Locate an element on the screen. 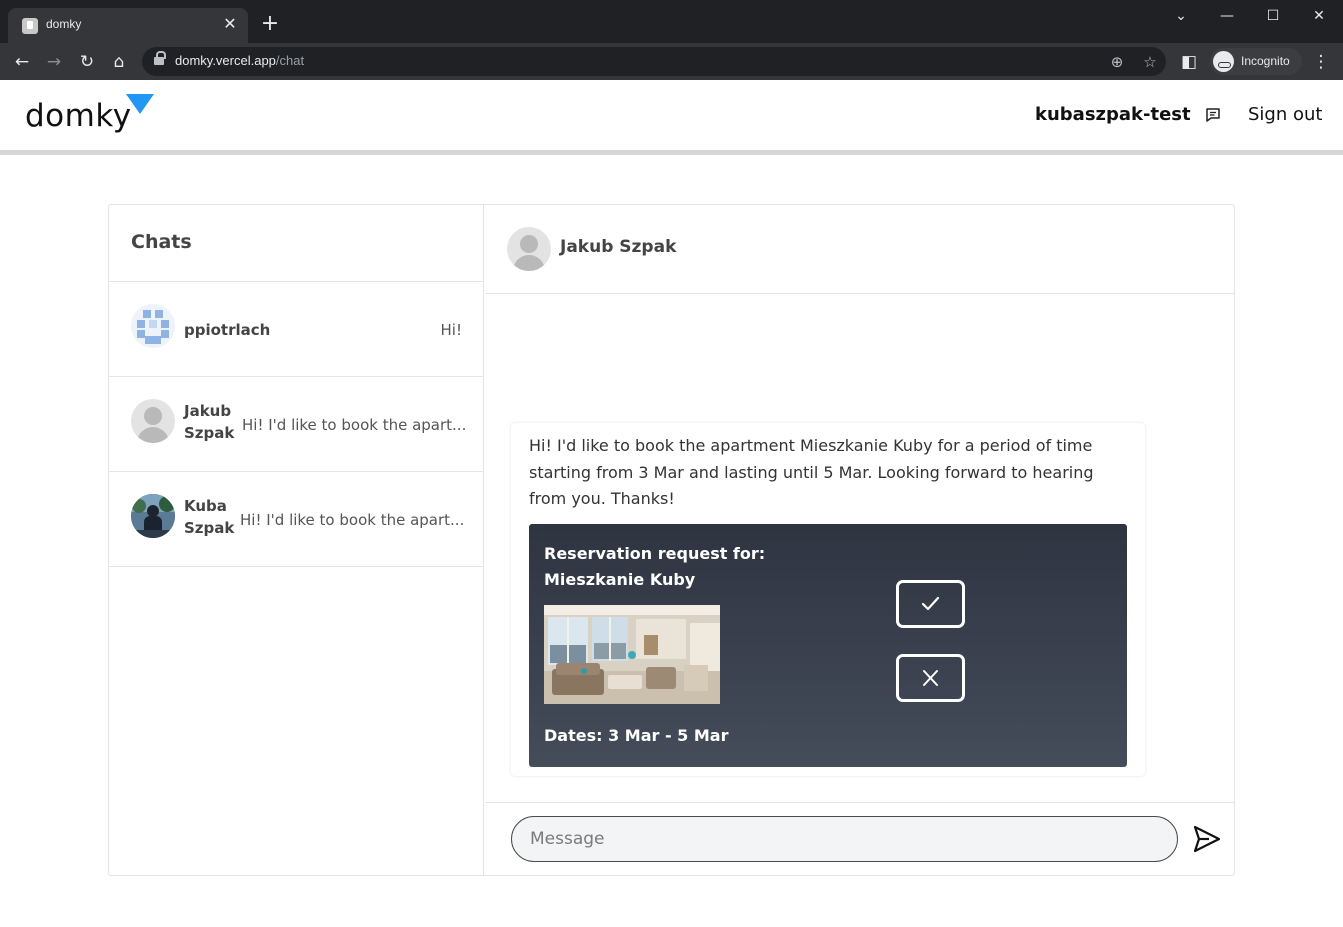 The image size is (1343, 927). username-link: kubaszpak-test is located at coordinates (1113, 114).